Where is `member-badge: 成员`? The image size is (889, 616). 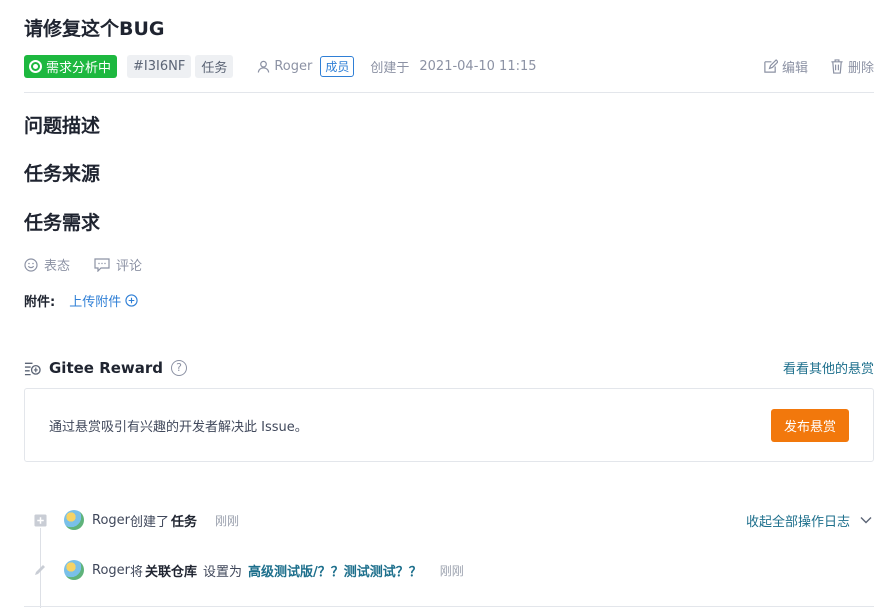 member-badge: 成员 is located at coordinates (337, 66).